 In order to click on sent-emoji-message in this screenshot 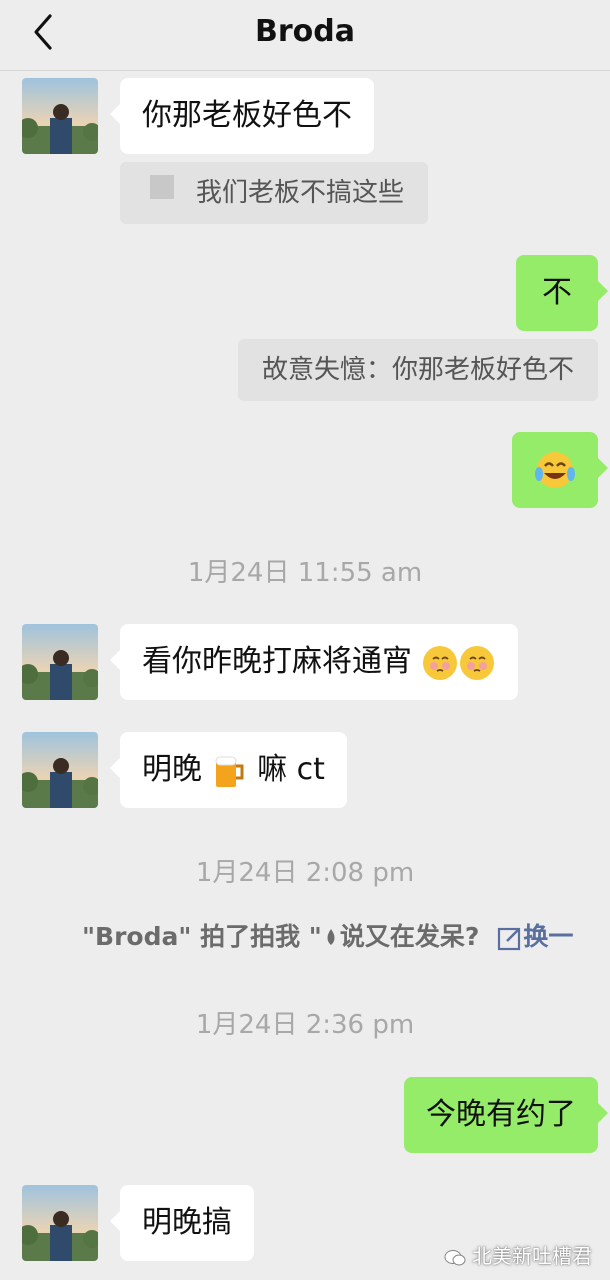, I will do `click(560, 470)`.